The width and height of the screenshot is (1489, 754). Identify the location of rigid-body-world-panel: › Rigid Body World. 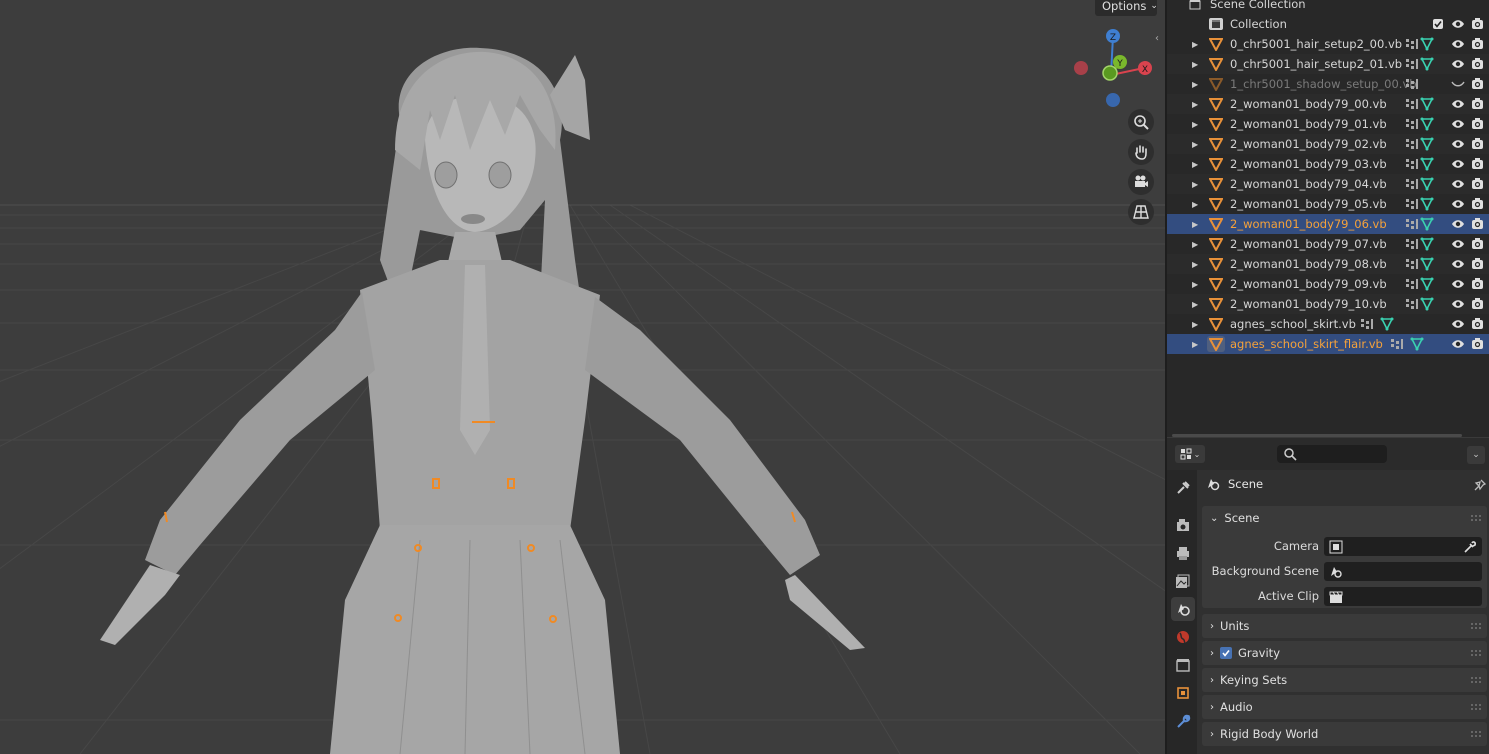
(1344, 734).